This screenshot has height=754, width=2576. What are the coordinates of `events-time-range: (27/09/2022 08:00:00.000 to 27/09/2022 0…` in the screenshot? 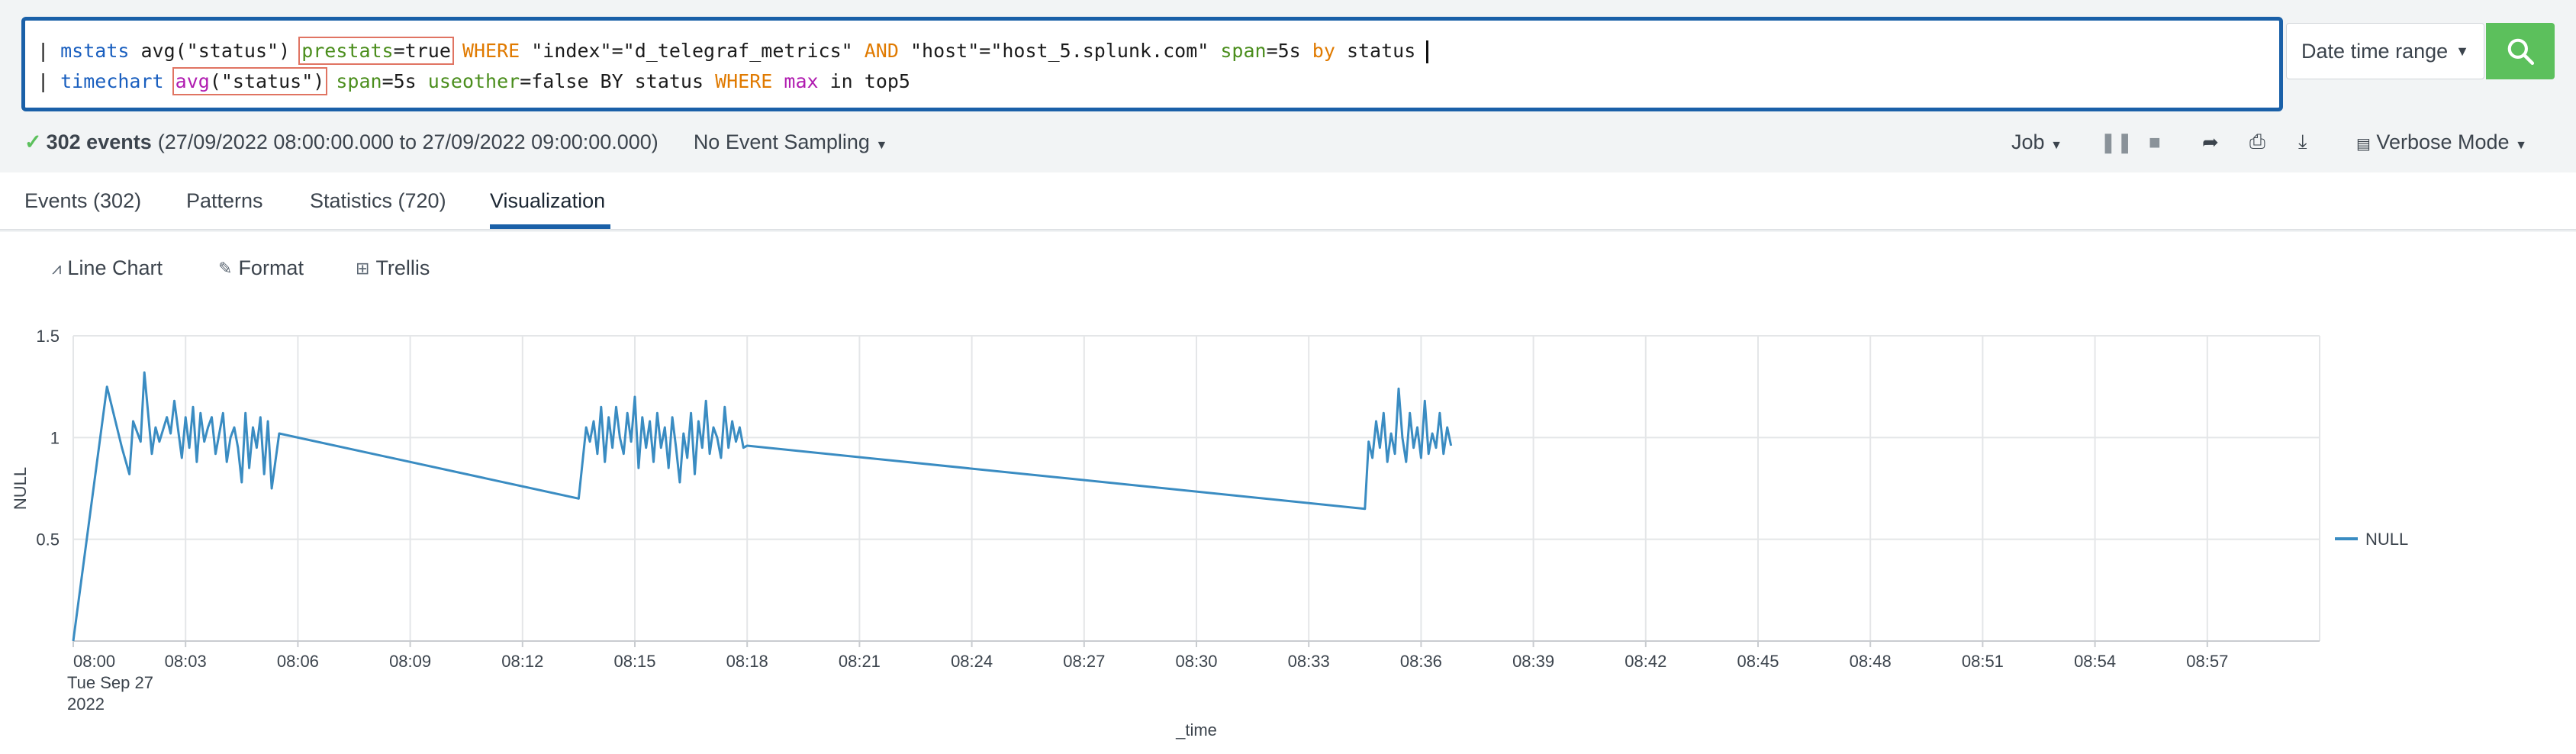 It's located at (407, 141).